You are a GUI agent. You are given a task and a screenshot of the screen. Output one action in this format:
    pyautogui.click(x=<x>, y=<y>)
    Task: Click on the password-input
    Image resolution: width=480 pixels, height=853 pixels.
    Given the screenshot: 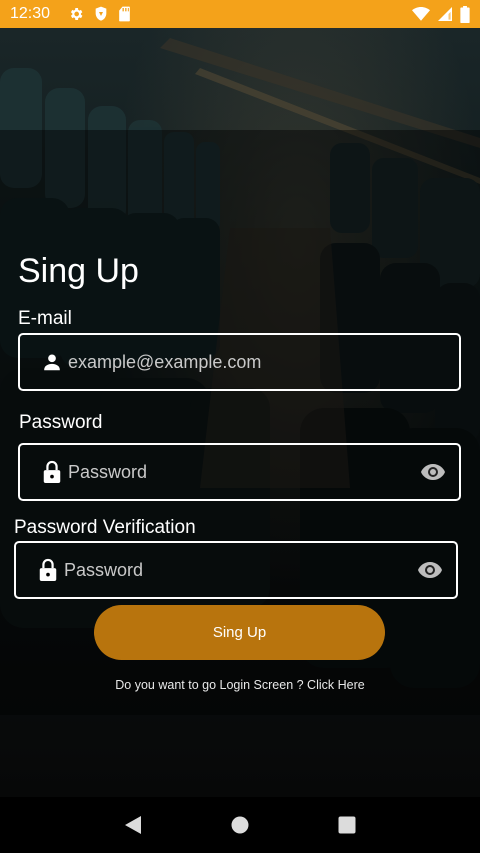 What is the action you would take?
    pyautogui.click(x=243, y=472)
    